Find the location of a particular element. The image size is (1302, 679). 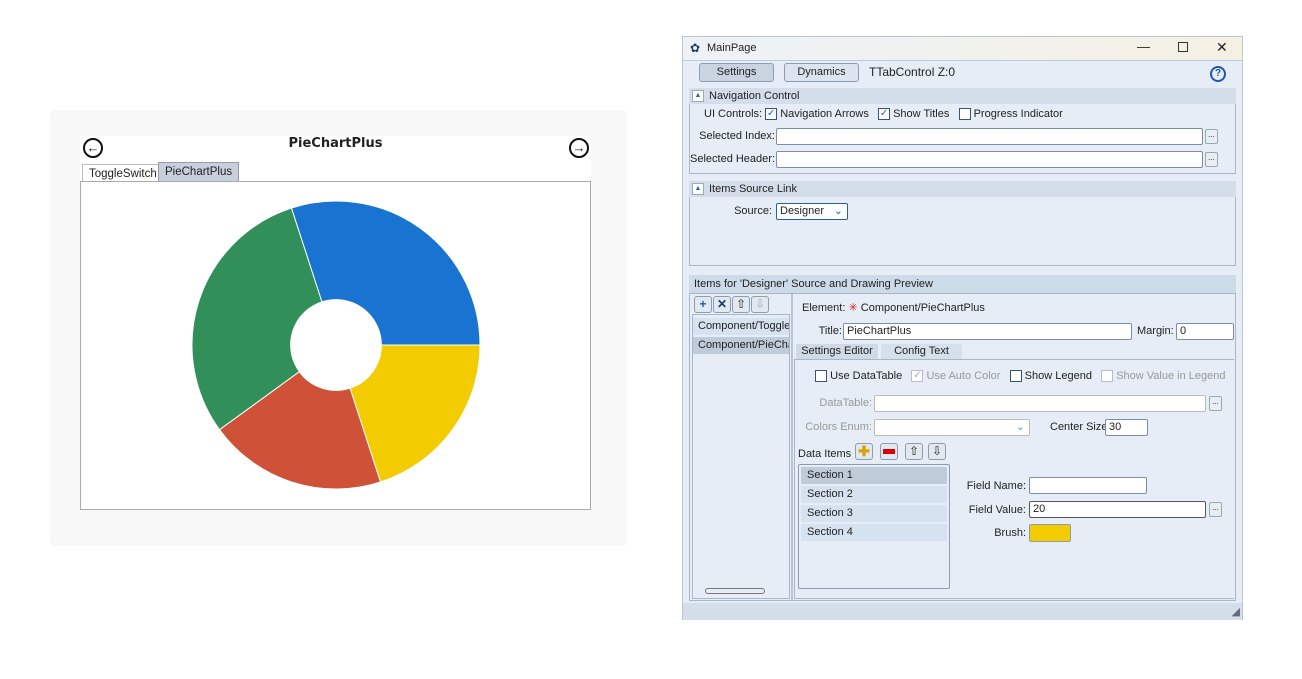

data-items-list: Section 1 Section 2 Section 3 Section 4 is located at coordinates (874, 526).